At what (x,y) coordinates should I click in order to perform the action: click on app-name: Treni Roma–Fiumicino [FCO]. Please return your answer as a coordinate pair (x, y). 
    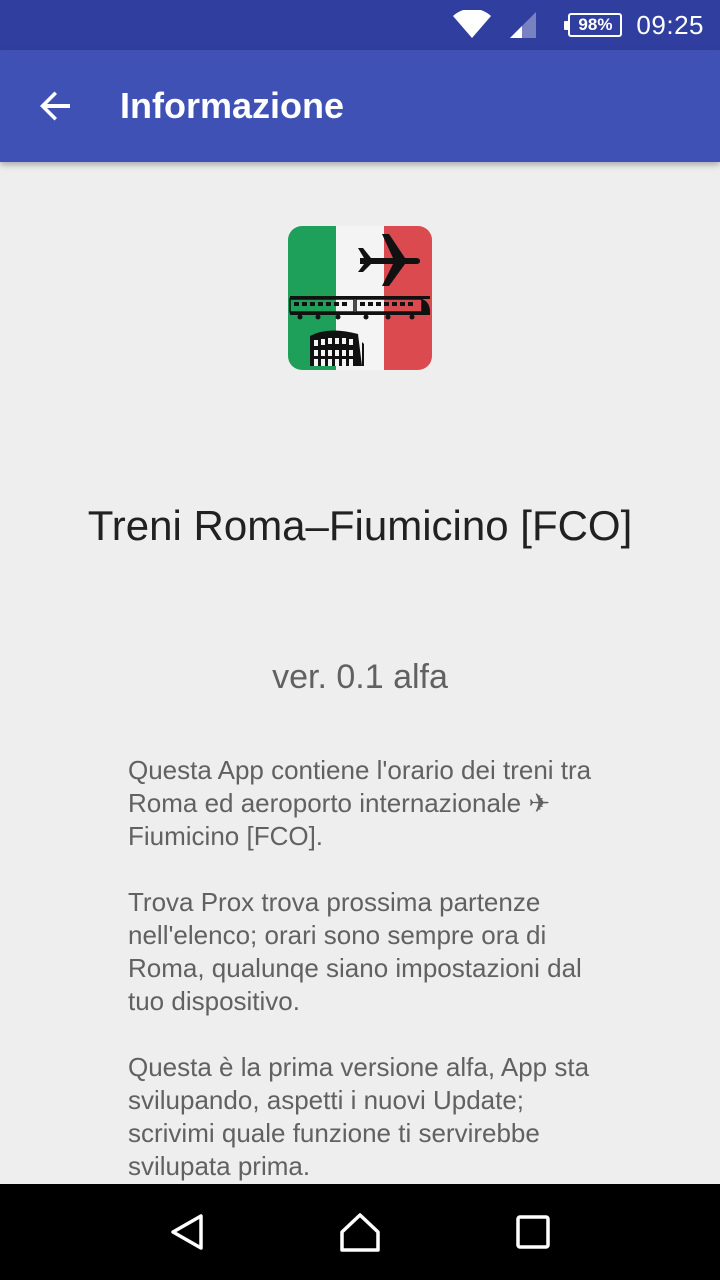
    Looking at the image, I should click on (360, 525).